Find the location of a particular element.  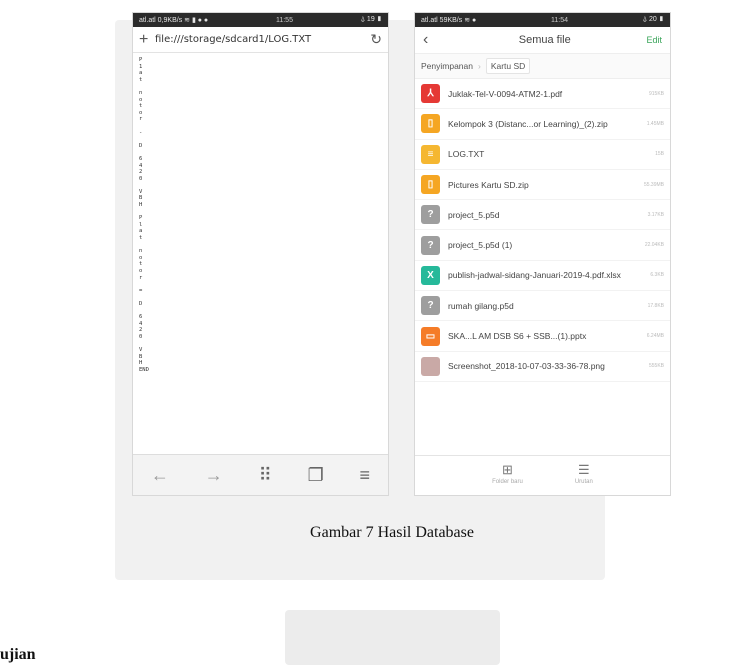

file-name: Pictures Kartu SD.zip is located at coordinates (488, 184).